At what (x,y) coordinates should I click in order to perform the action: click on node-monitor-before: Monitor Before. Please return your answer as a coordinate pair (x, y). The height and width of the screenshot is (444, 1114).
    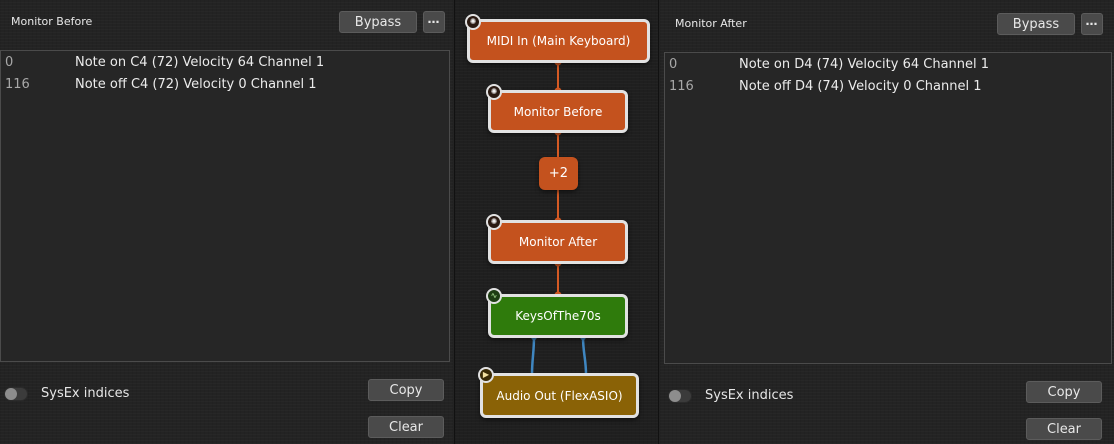
    Looking at the image, I should click on (558, 111).